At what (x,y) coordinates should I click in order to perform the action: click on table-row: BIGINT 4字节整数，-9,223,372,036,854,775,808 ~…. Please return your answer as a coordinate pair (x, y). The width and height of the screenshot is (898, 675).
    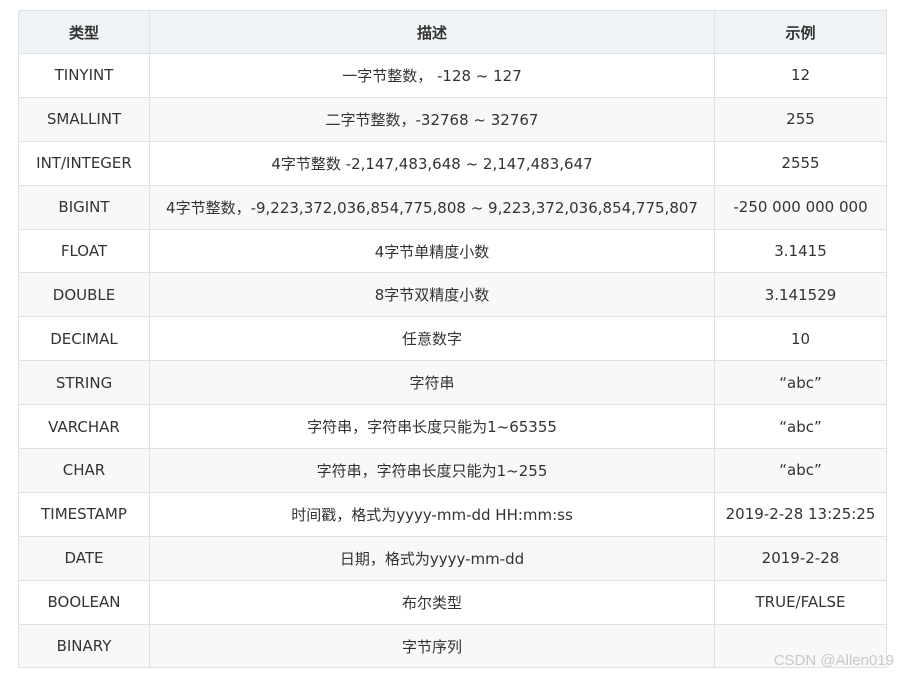
    Looking at the image, I should click on (452, 207).